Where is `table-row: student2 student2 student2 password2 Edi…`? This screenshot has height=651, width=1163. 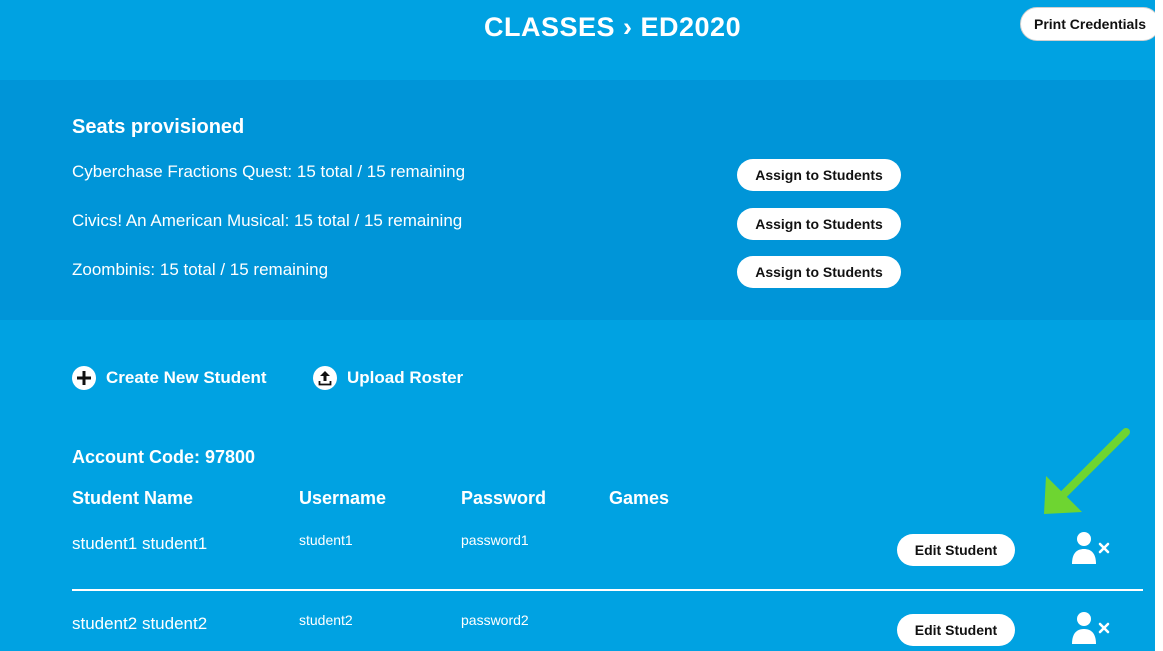
table-row: student2 student2 student2 password2 Edi… is located at coordinates (577, 629).